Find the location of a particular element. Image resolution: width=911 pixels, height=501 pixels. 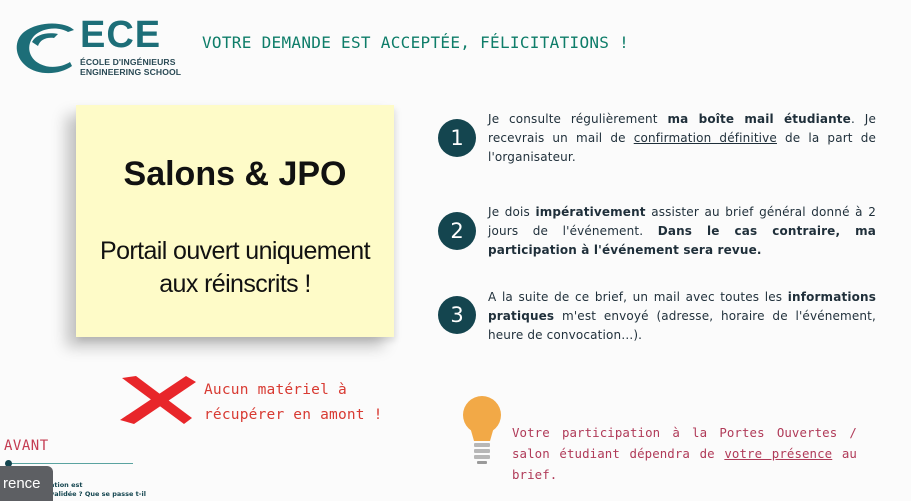

timeline-line is located at coordinates (70, 463).